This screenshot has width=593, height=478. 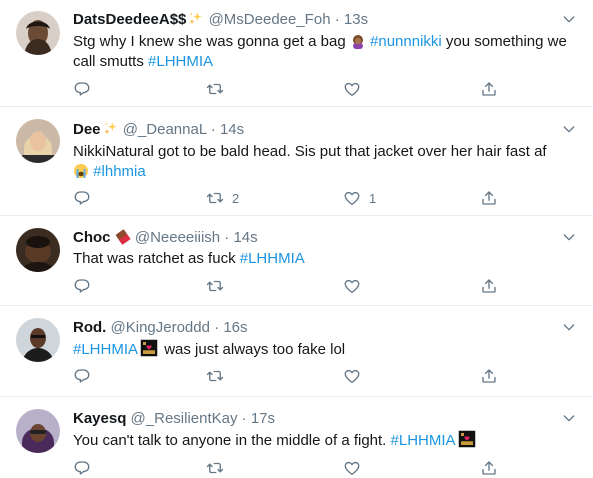 I want to click on display-name: Choc, so click(x=92, y=237).